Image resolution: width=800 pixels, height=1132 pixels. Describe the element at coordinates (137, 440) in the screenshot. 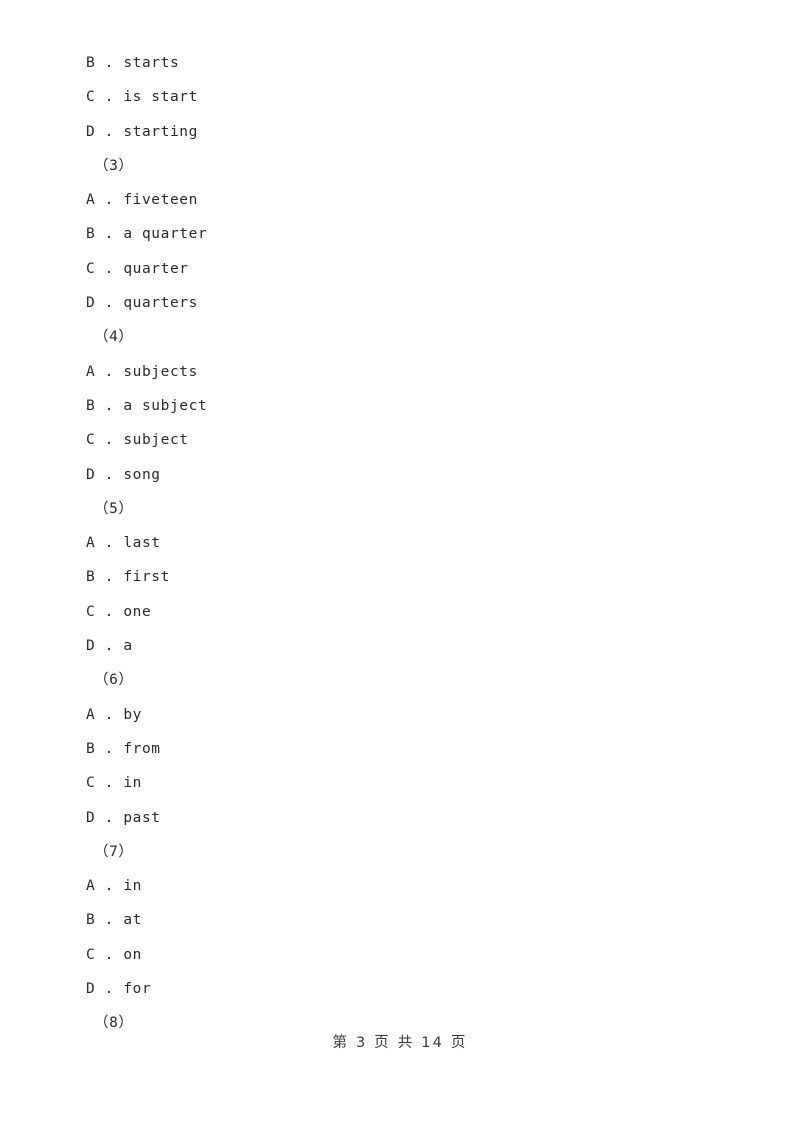

I see `answer-option: C . subject` at that location.